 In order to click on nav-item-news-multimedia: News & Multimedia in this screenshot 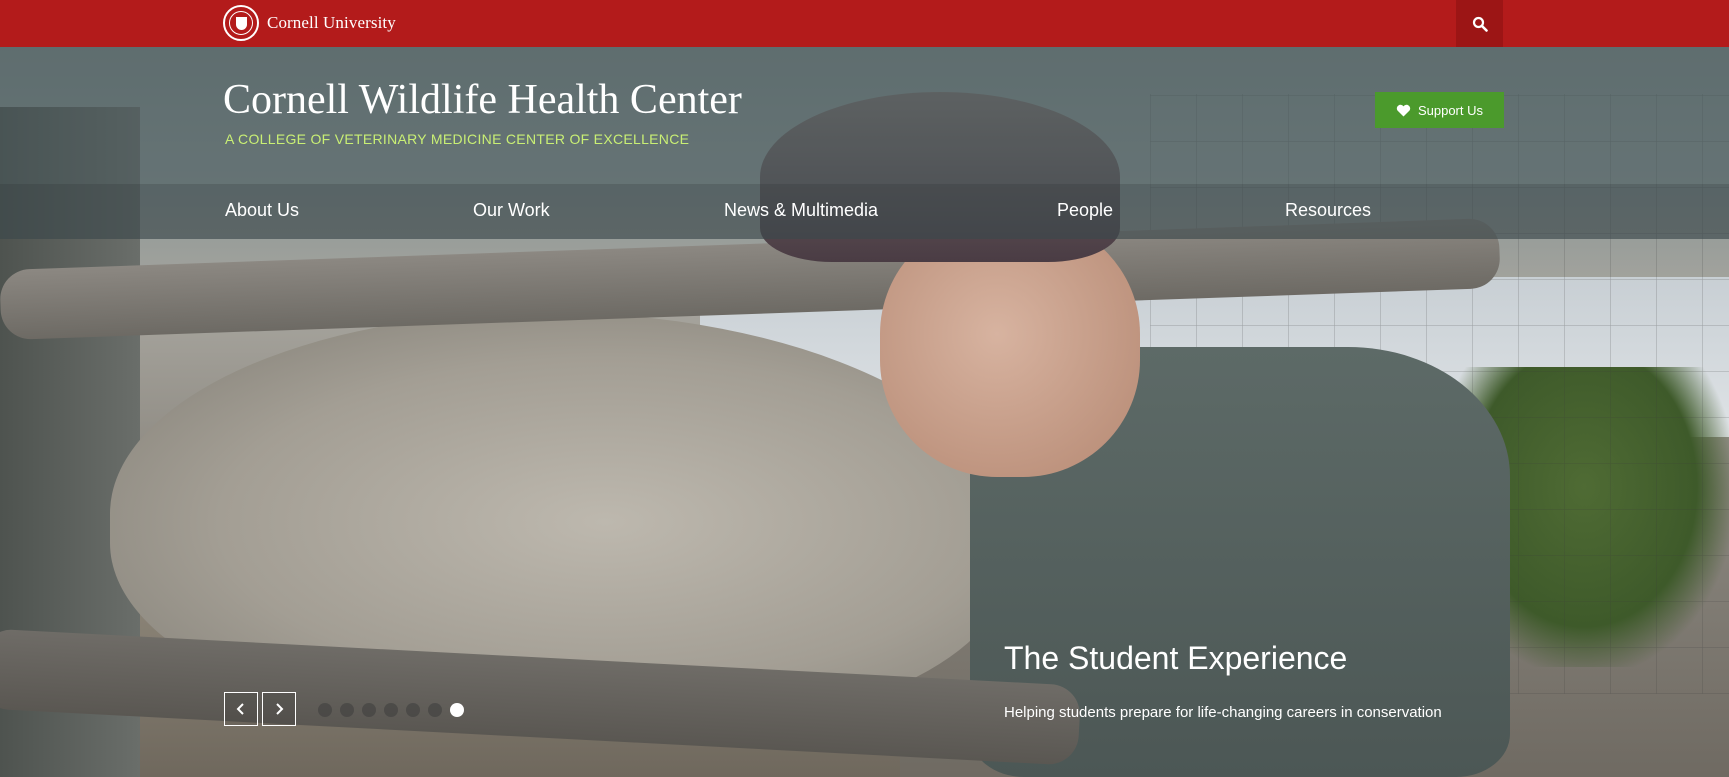, I will do `click(801, 210)`.